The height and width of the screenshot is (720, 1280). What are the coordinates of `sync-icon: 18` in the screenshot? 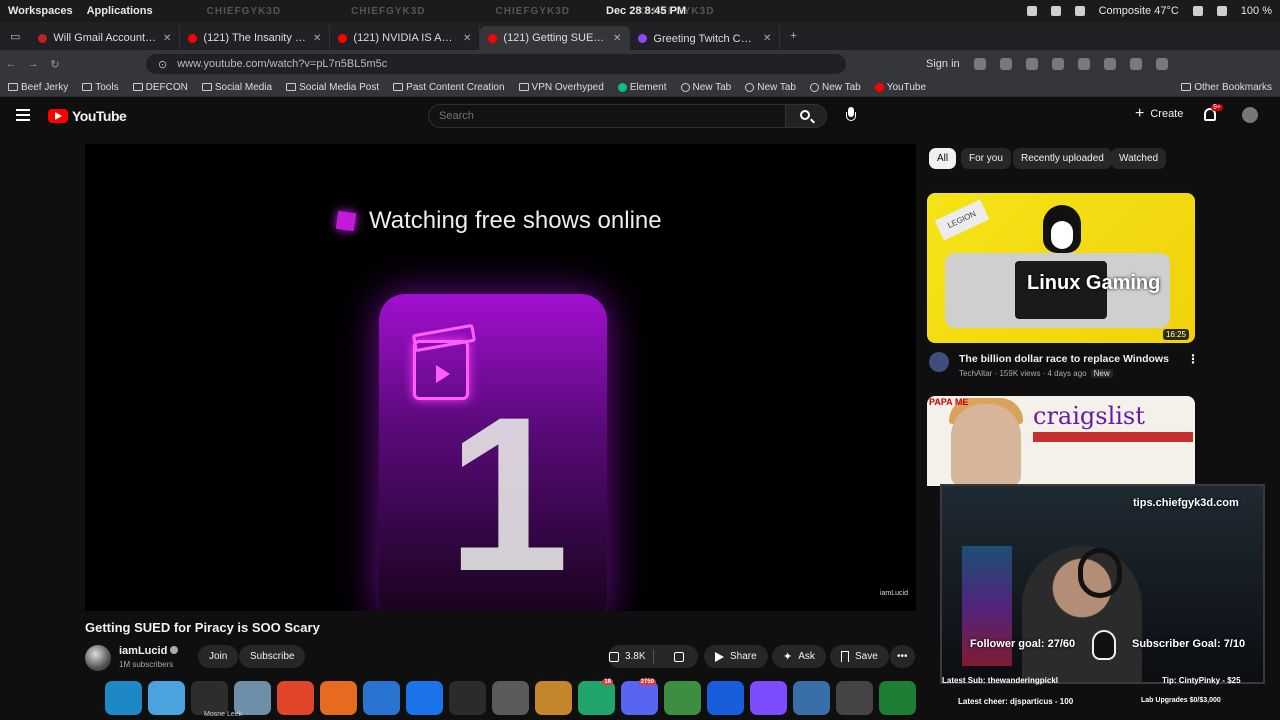 It's located at (596, 697).